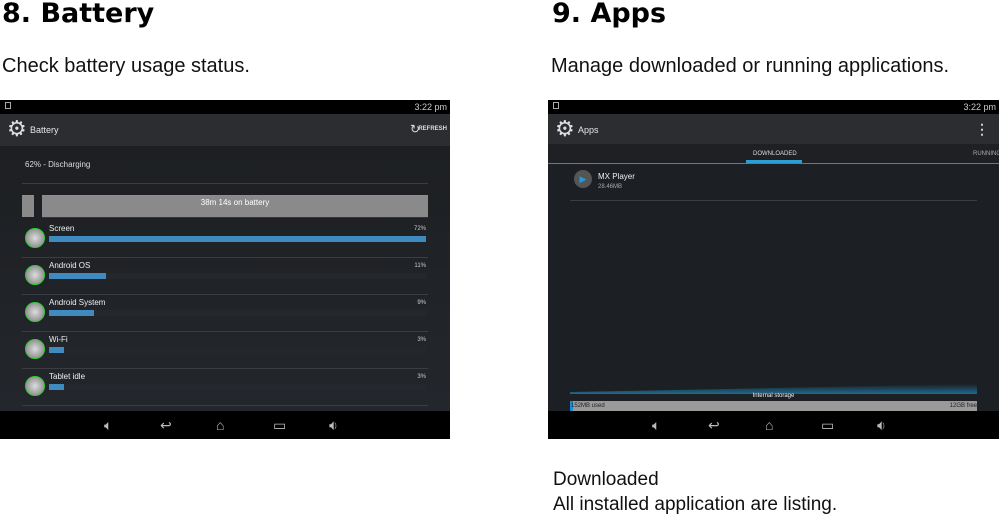 This screenshot has height=518, width=1005. I want to click on app-list-item: ▶ MX Player 28.46MB, so click(773, 183).